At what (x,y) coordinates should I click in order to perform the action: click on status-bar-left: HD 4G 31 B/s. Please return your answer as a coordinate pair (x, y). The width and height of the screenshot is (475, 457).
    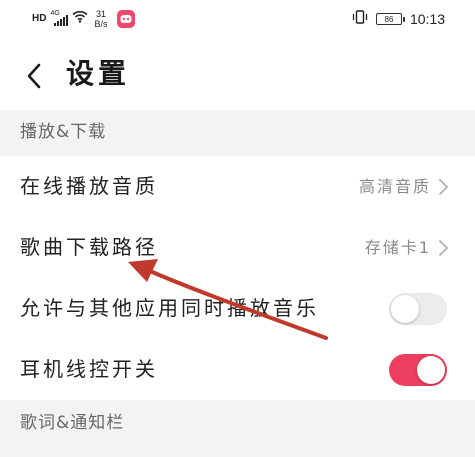
    Looking at the image, I should click on (84, 19).